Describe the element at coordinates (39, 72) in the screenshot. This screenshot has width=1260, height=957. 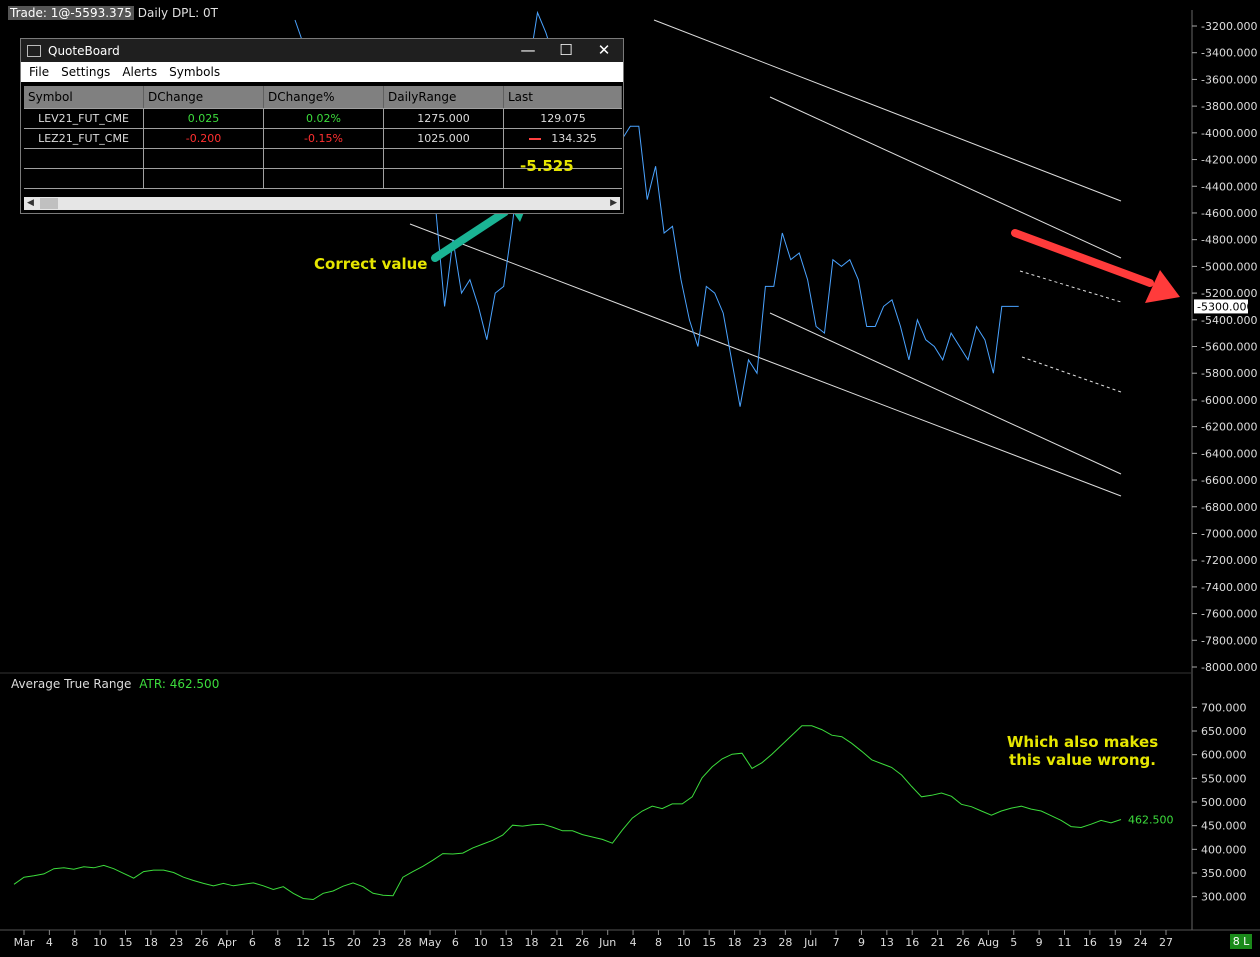
I see `menu-file: File` at that location.